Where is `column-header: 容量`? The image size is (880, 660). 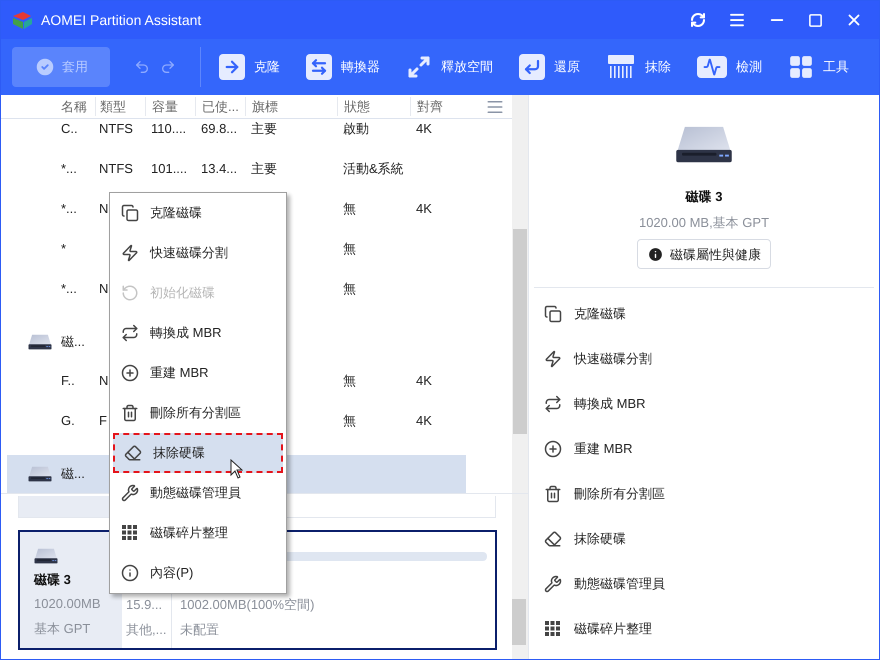
column-header: 容量 is located at coordinates (170, 106).